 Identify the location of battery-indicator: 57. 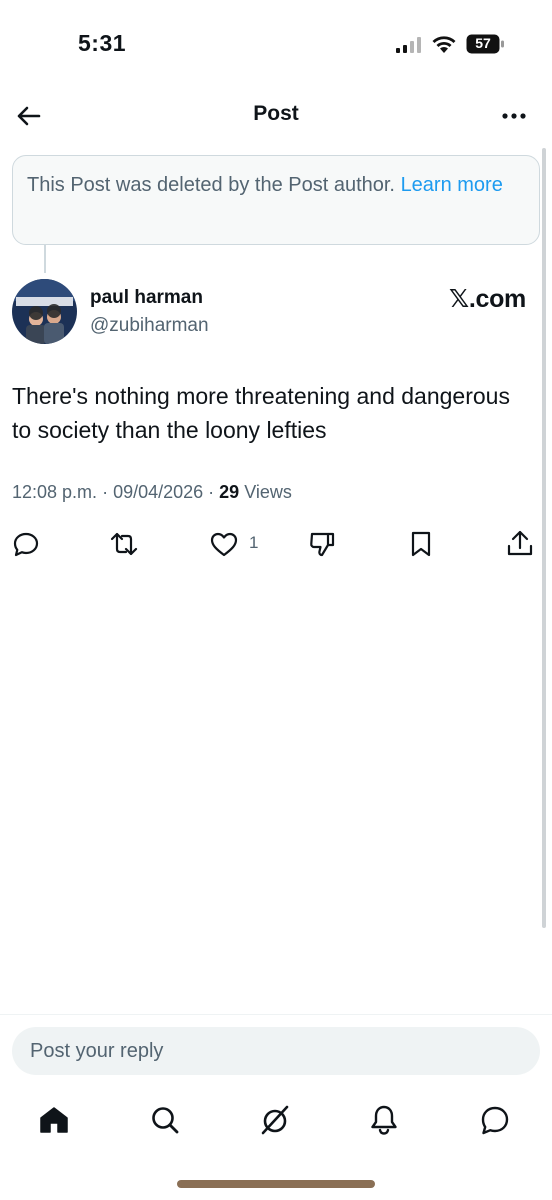
(486, 46).